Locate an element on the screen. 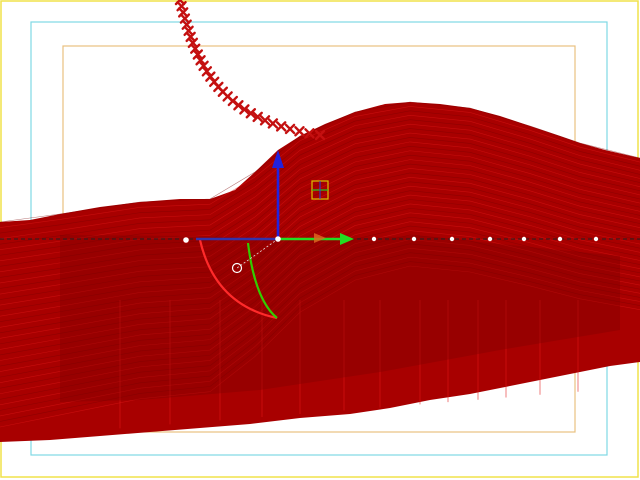 This screenshot has width=640, height=480. curve-markers is located at coordinates (250, 70).